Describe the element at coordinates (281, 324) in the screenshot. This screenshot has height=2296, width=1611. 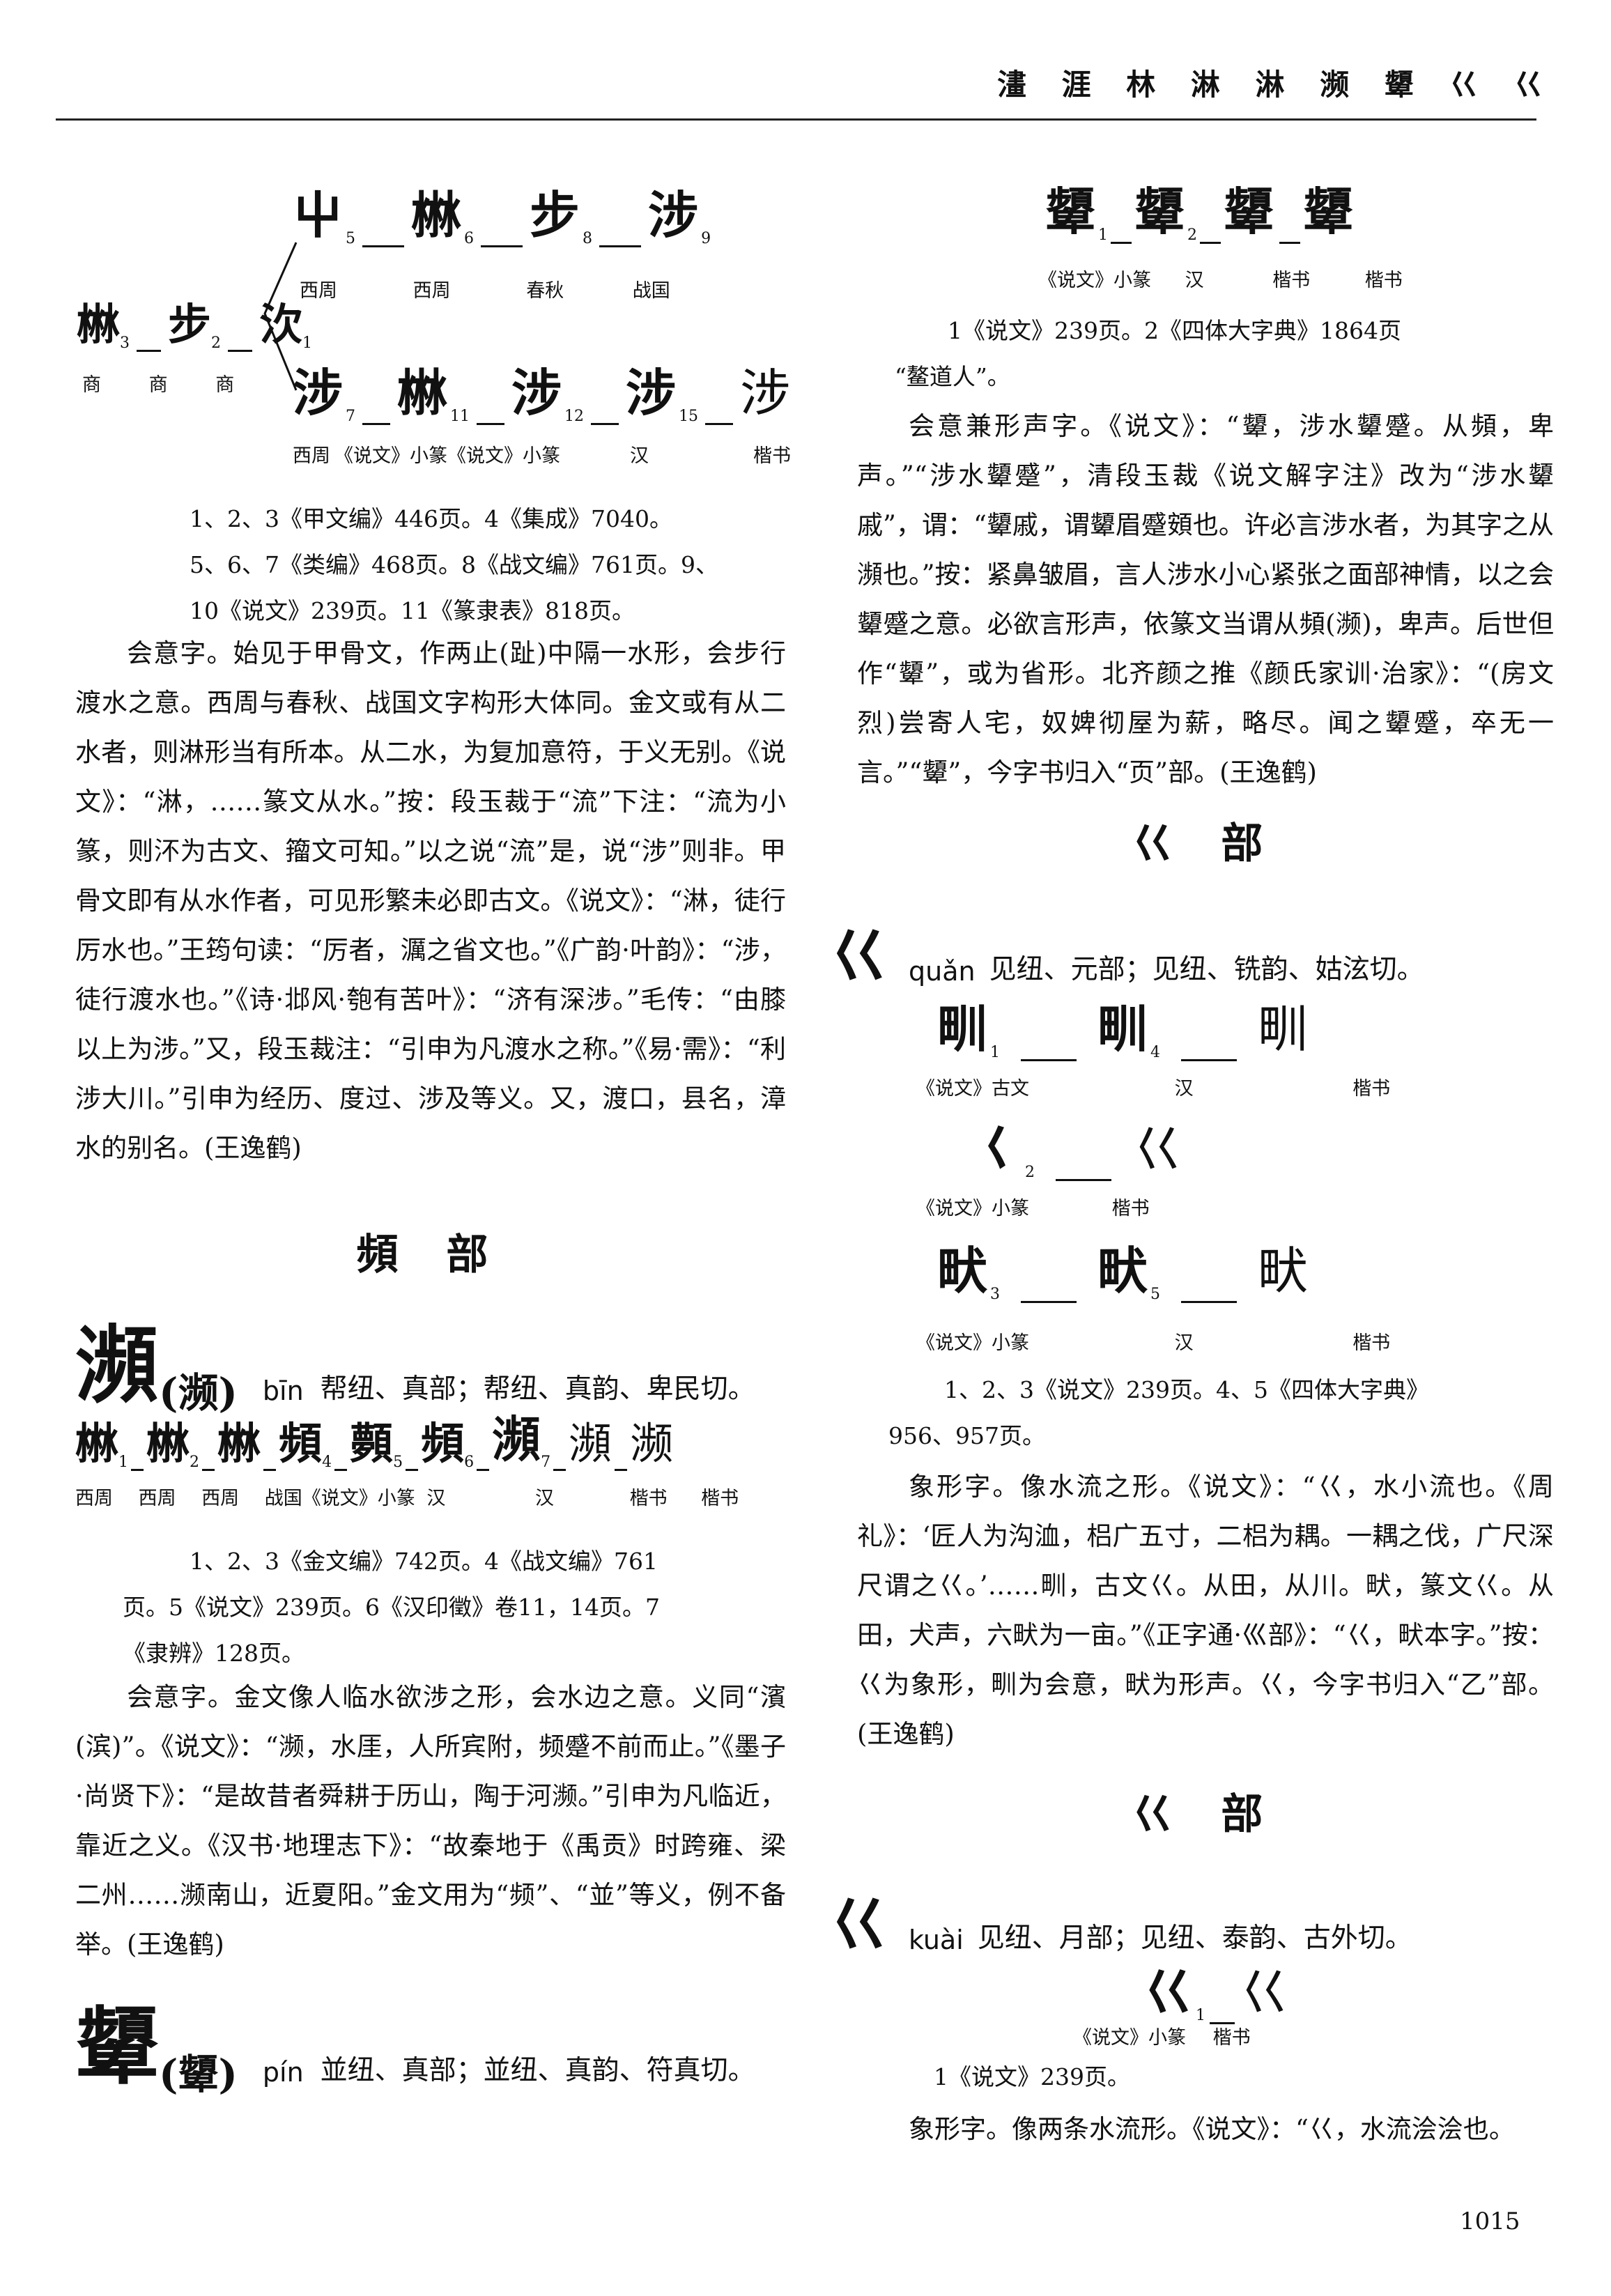
I see `glyph: 㳄` at that location.